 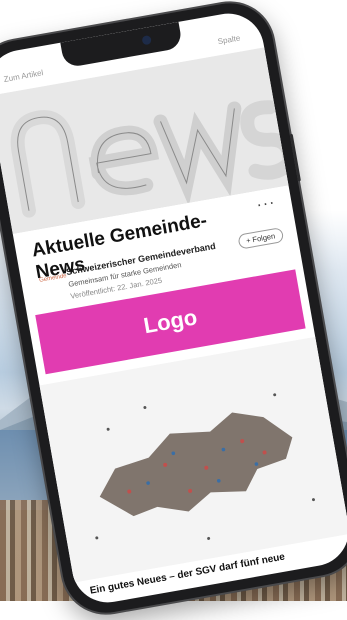 What do you see at coordinates (53, 278) in the screenshot?
I see `author-logo: Gemeinde` at bounding box center [53, 278].